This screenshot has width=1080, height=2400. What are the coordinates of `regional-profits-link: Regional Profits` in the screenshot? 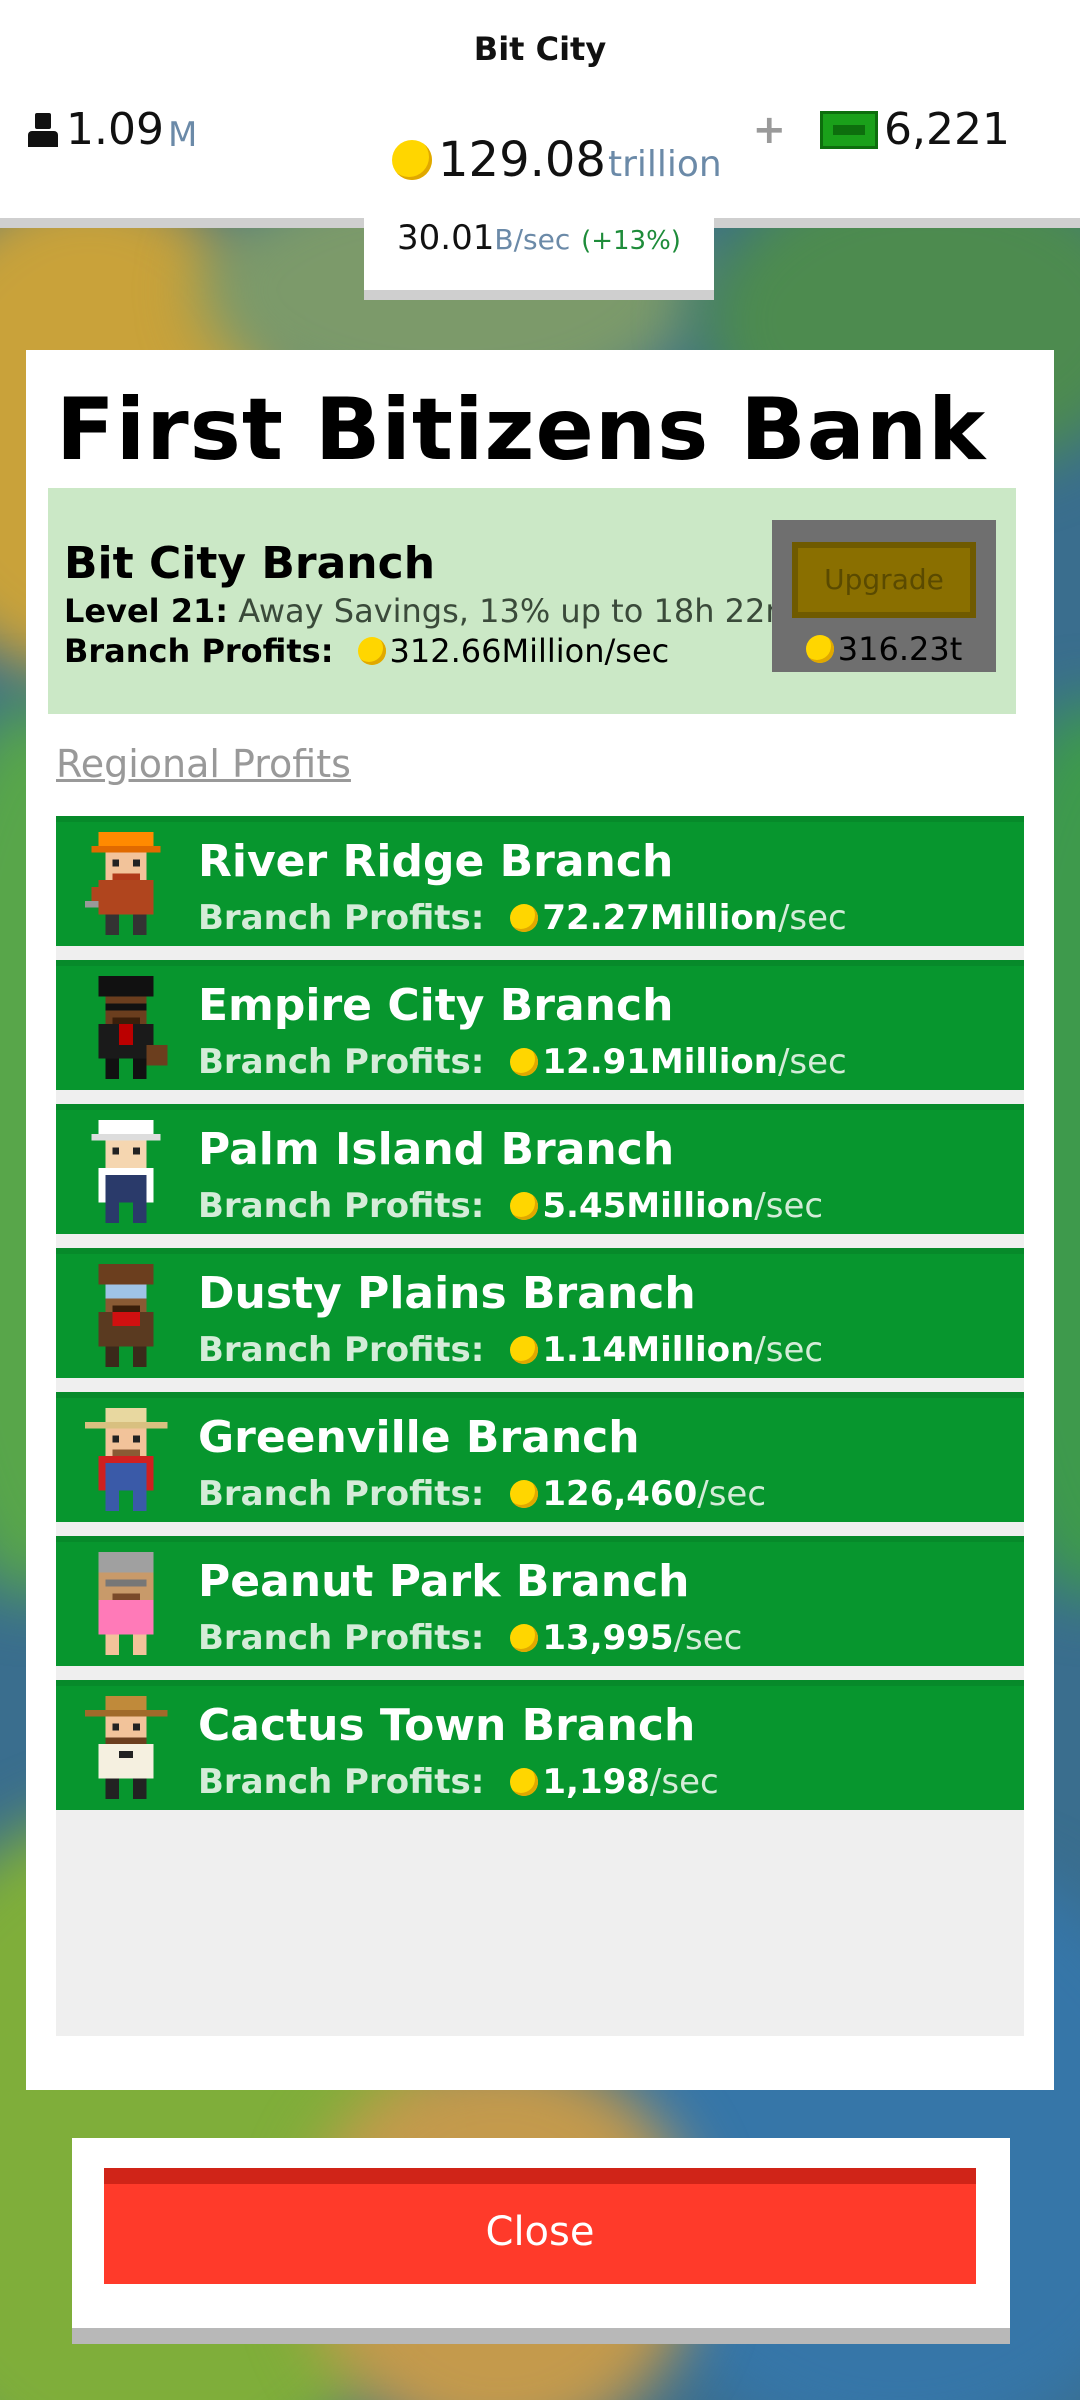 It's located at (203, 764).